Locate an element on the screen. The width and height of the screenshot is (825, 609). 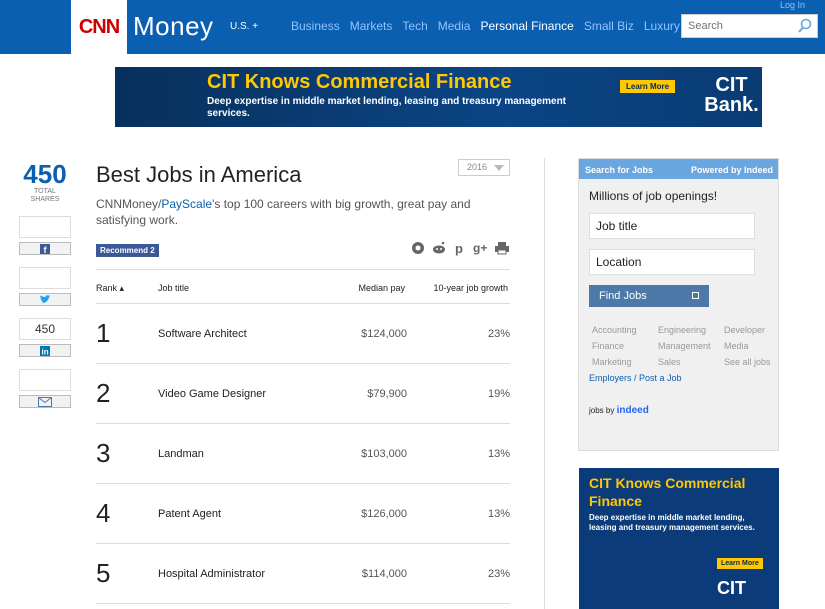
year-select: 2016 is located at coordinates (484, 167).